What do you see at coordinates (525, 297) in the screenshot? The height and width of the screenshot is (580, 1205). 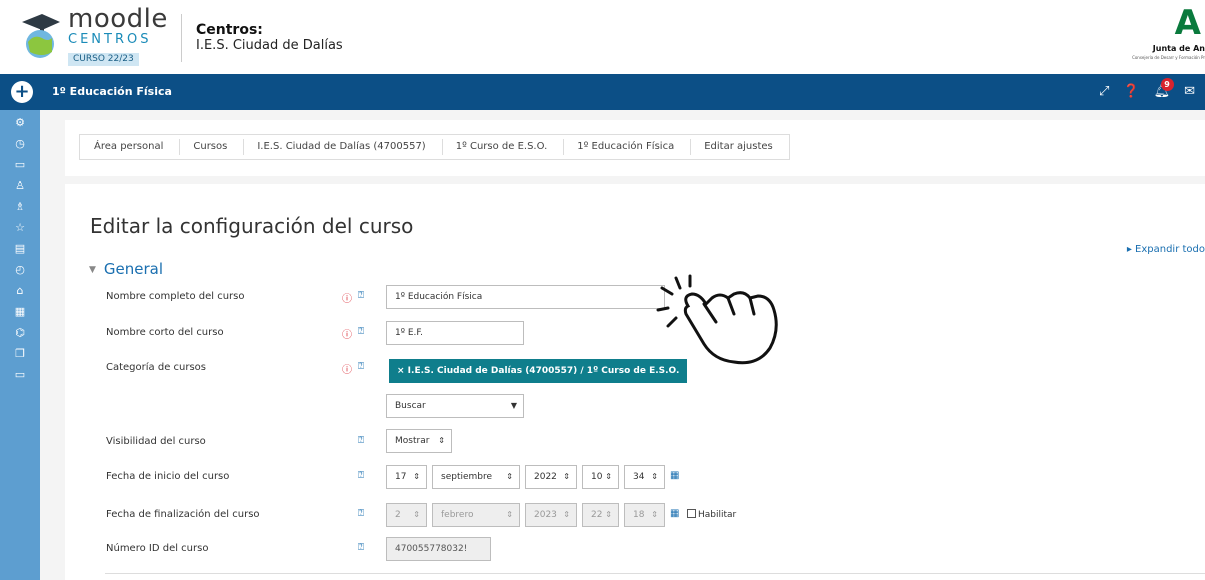 I see `fullname-input: 1º Educación Física` at bounding box center [525, 297].